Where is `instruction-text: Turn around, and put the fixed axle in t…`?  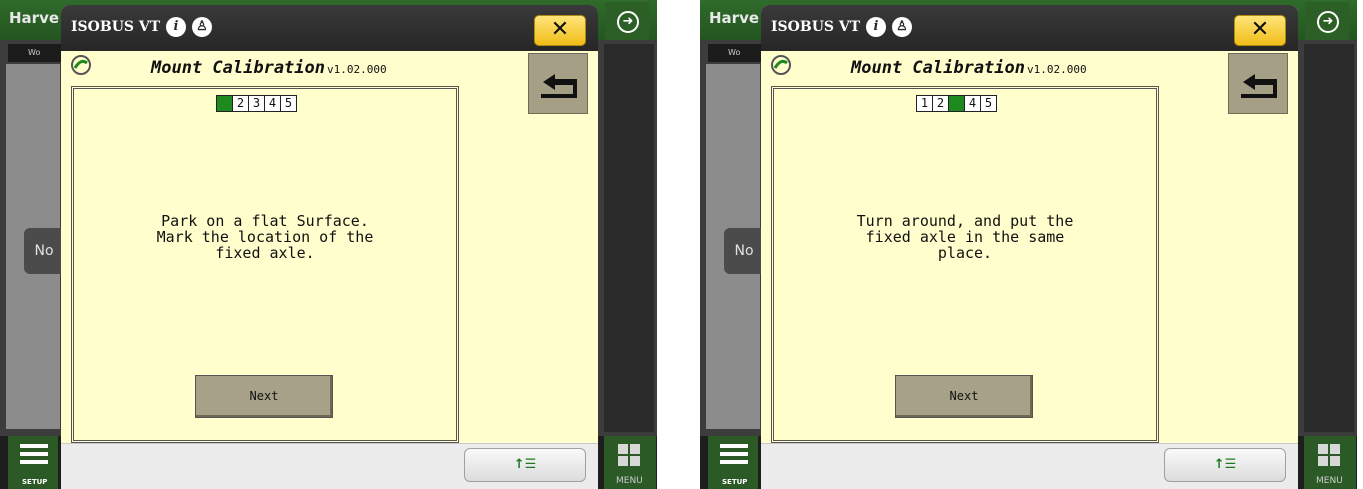
instruction-text: Turn around, and put the fixed axle in t… is located at coordinates (965, 237).